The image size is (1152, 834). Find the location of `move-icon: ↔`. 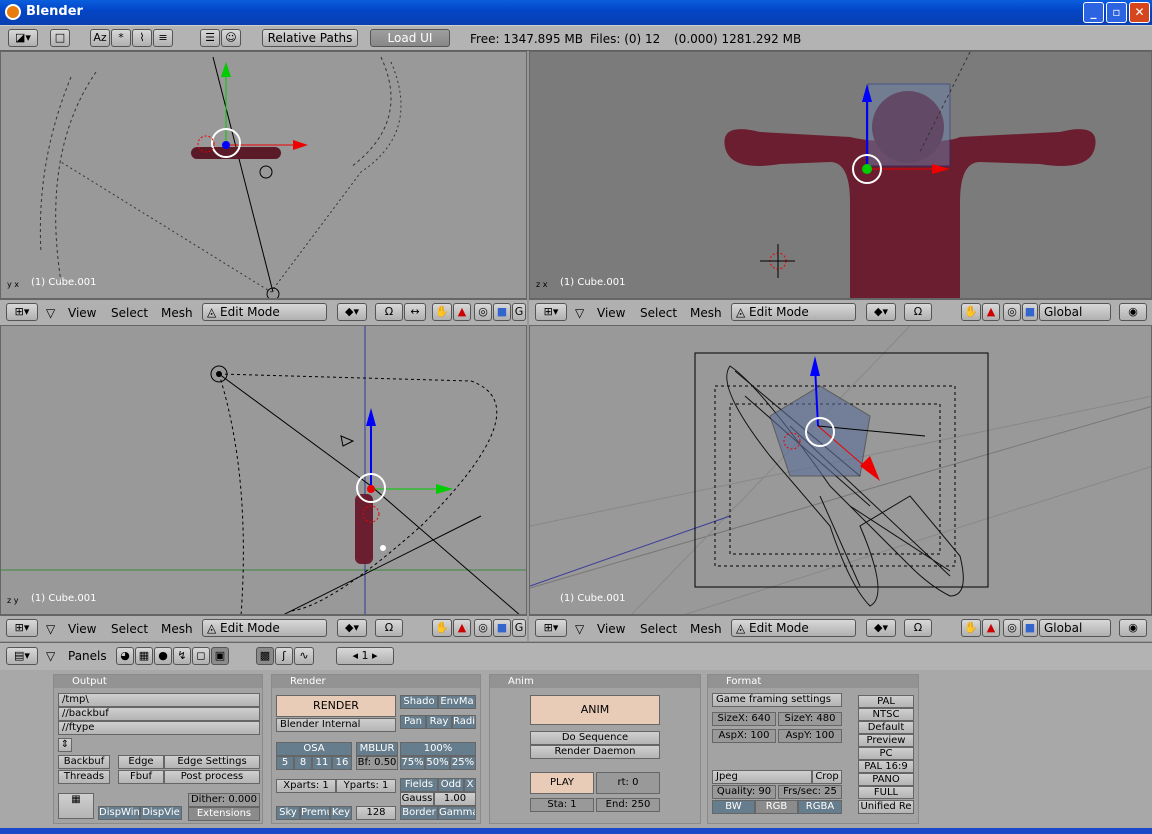

move-icon: ↔ is located at coordinates (415, 312).